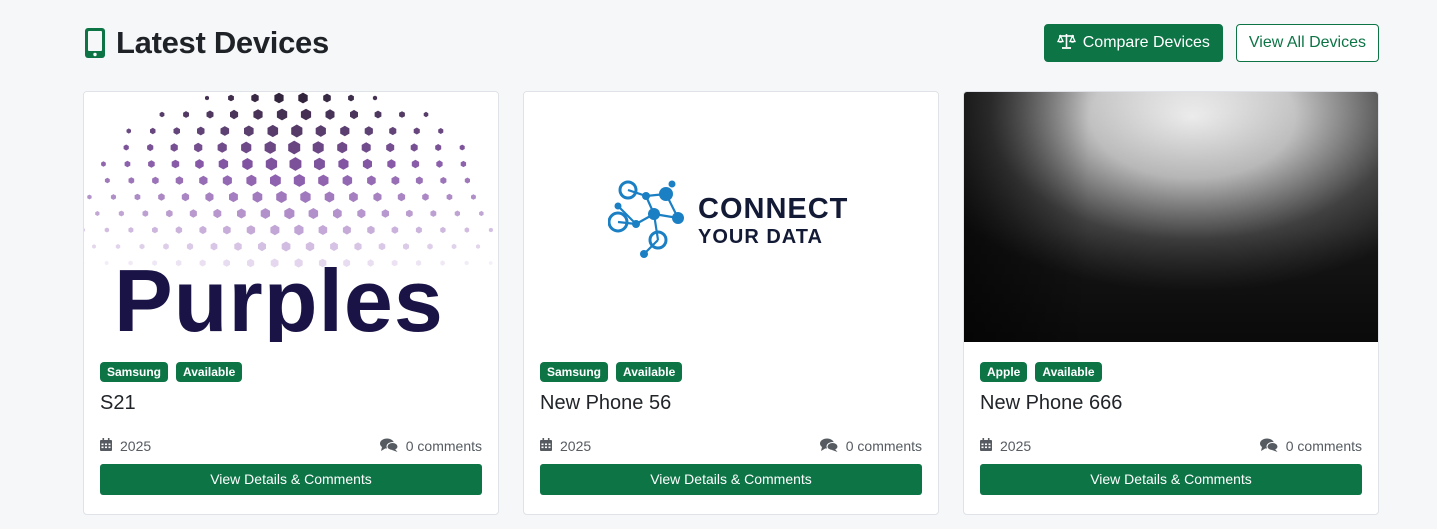  What do you see at coordinates (760, 236) in the screenshot?
I see `logo-text-line2: YOUR DATA` at bounding box center [760, 236].